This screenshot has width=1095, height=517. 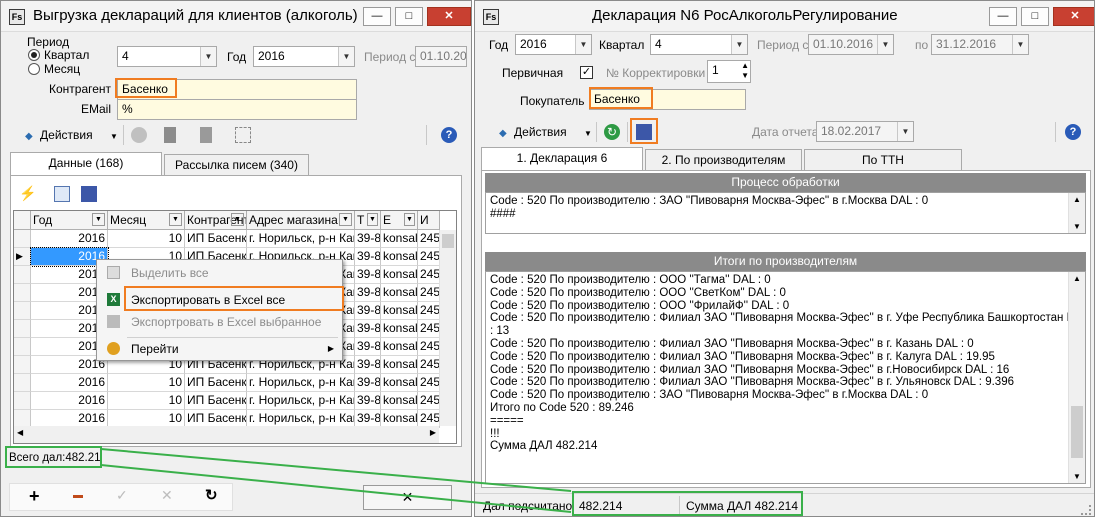 I want to click on row-selector: ▶, so click(x=22, y=257).